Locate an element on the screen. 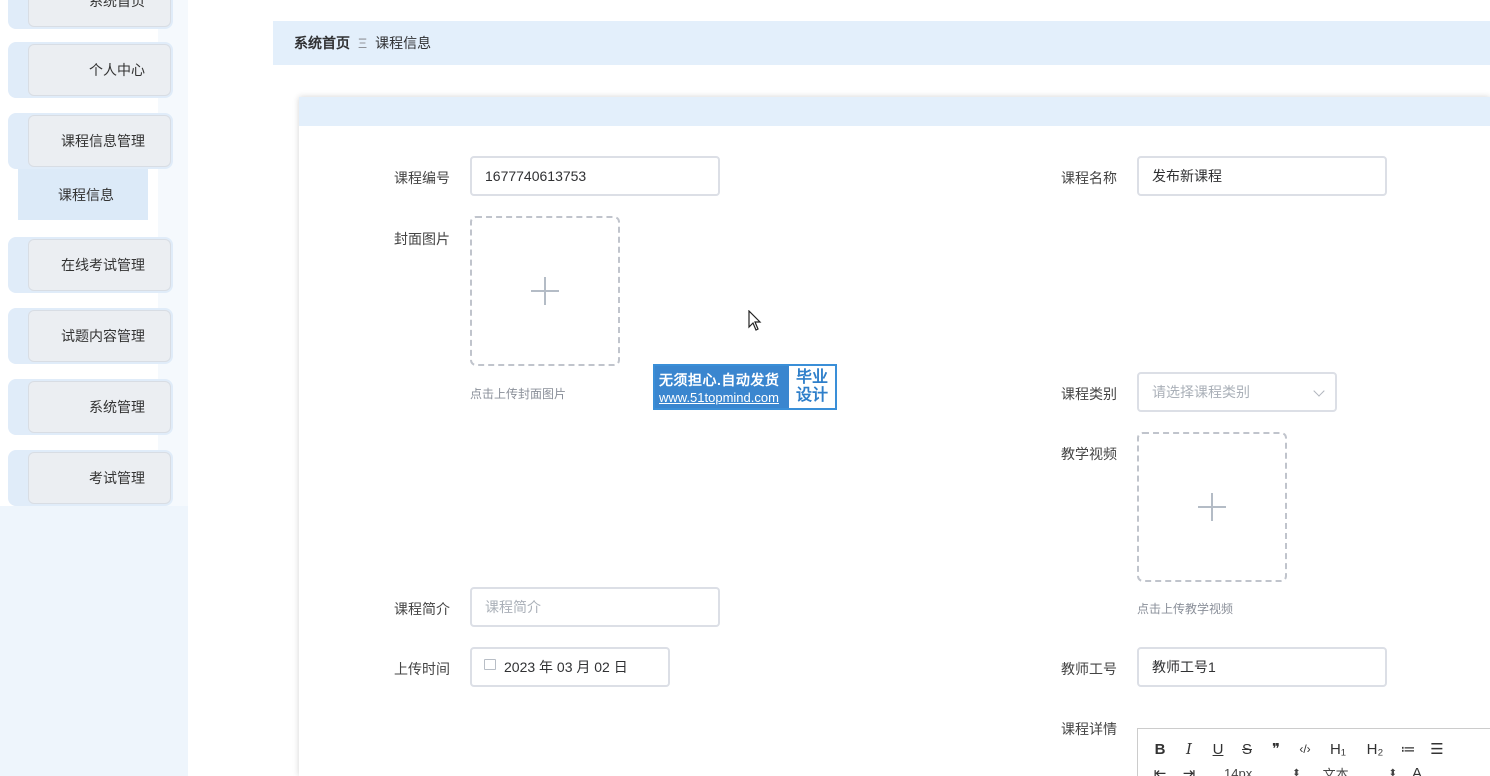 The height and width of the screenshot is (776, 1490). details-label: 课程详情 is located at coordinates (1089, 729).